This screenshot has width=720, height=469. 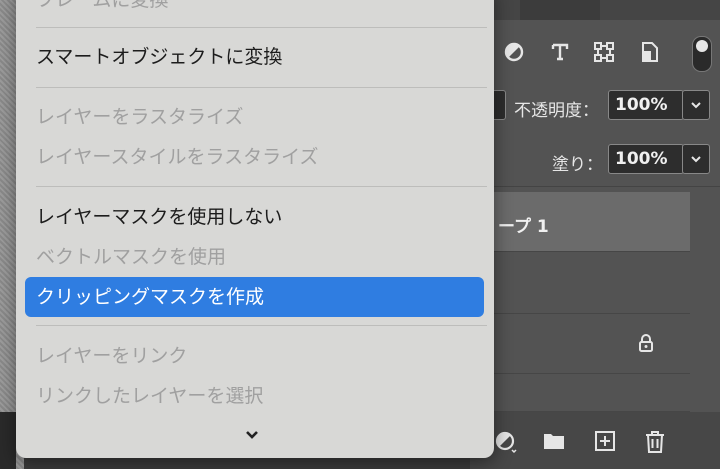 I want to click on opacity-row: 不透明度： 100%, so click(x=595, y=106).